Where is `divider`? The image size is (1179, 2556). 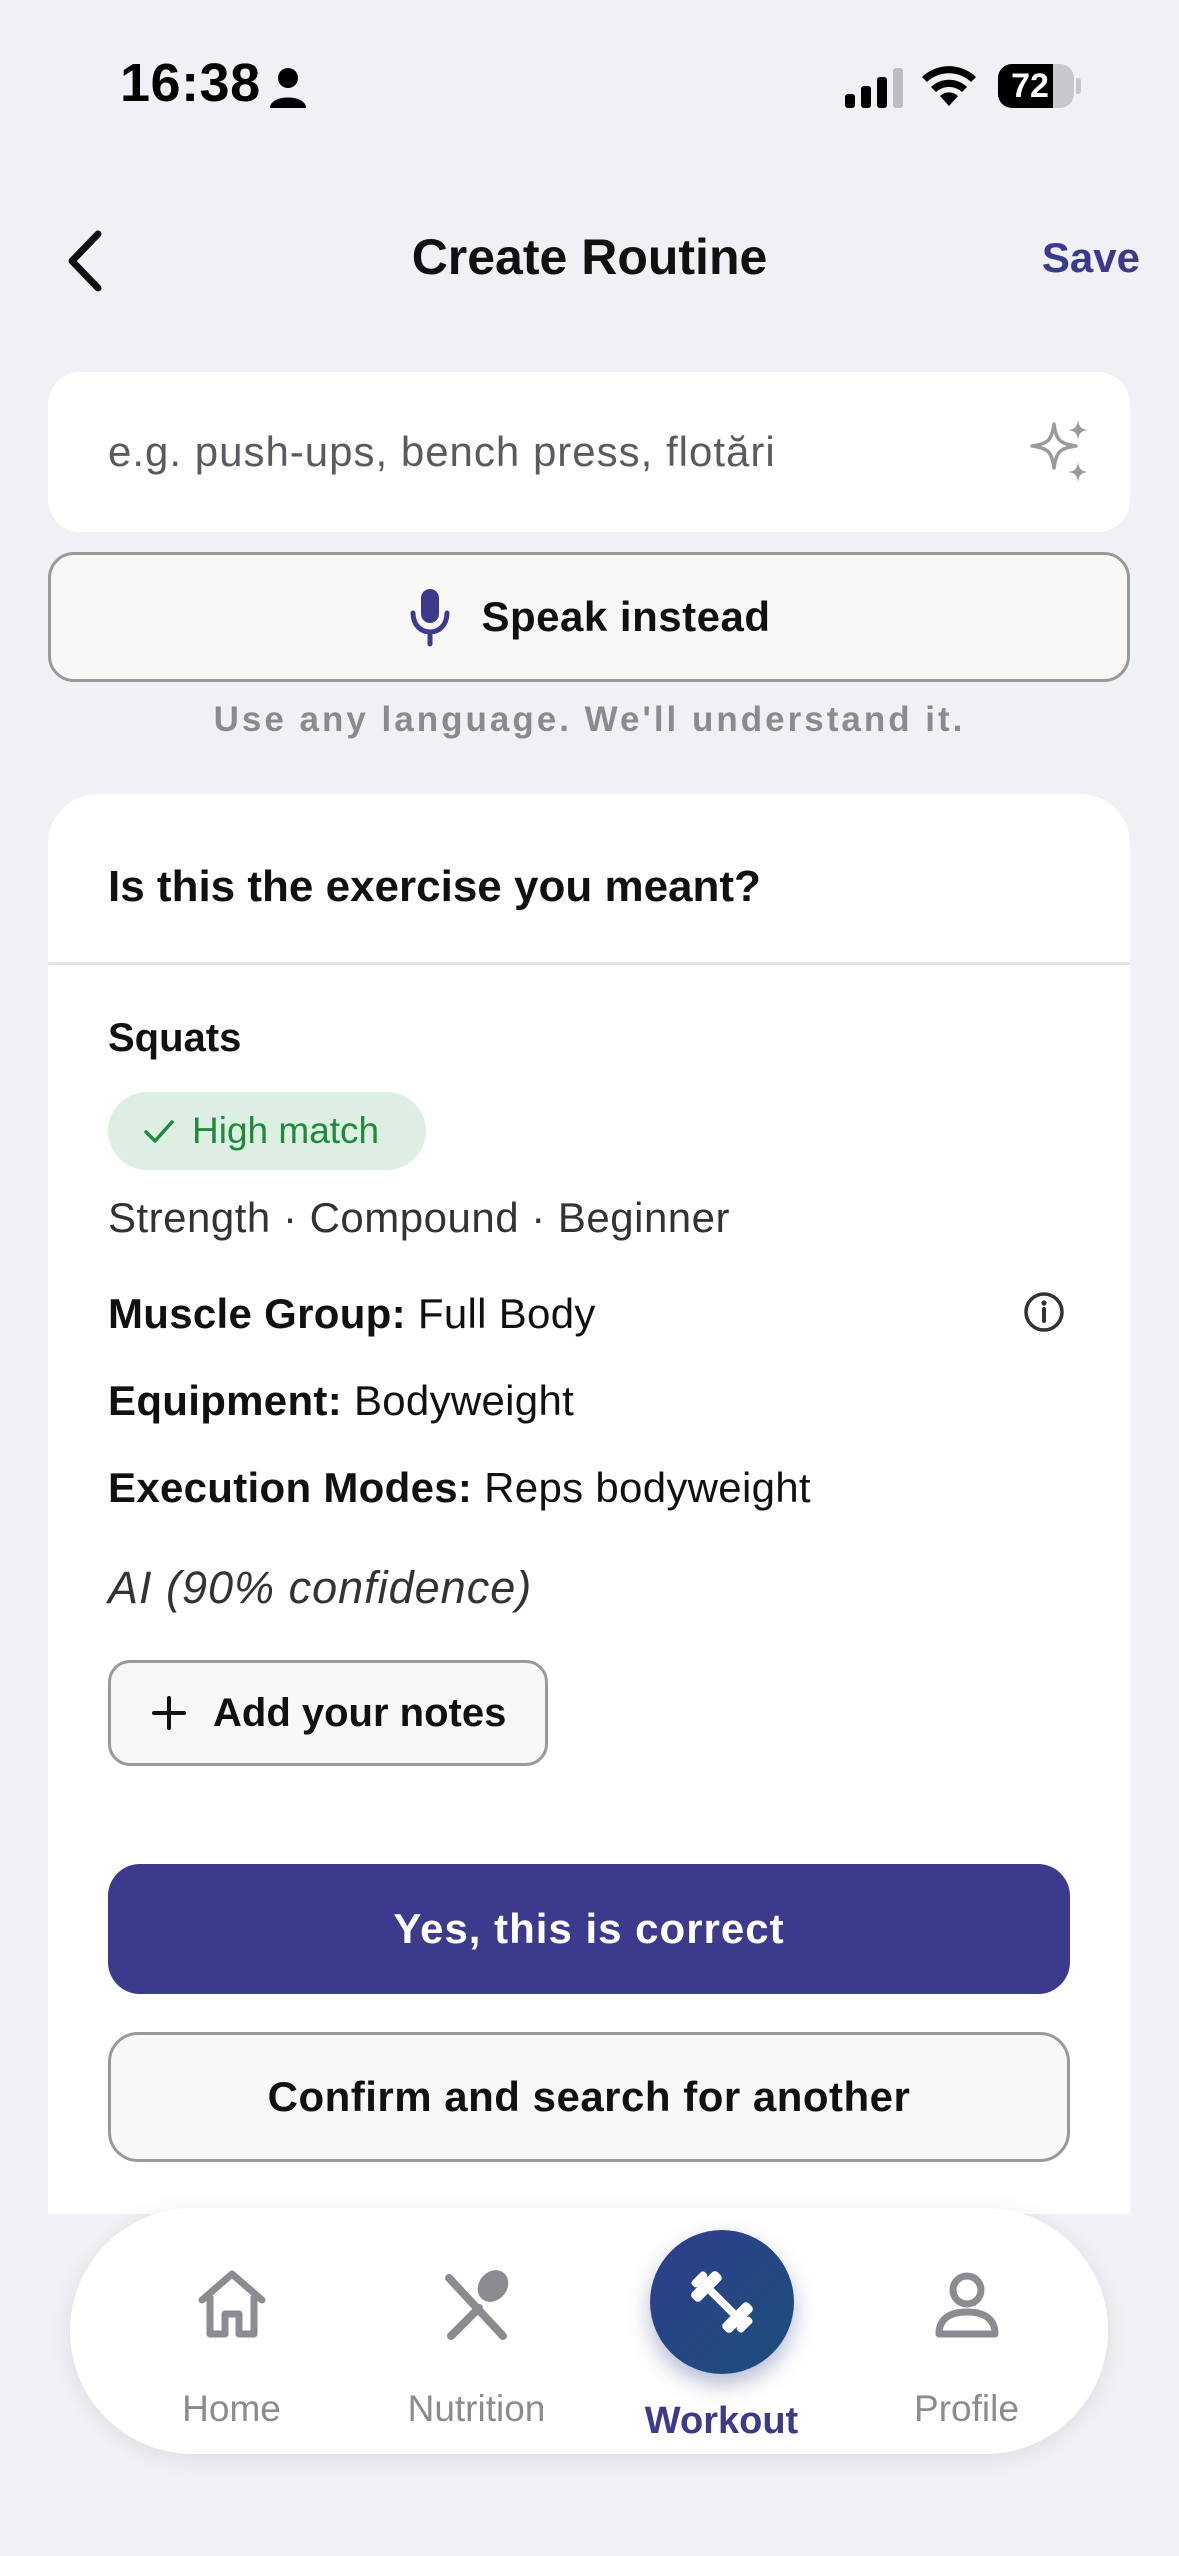 divider is located at coordinates (589, 963).